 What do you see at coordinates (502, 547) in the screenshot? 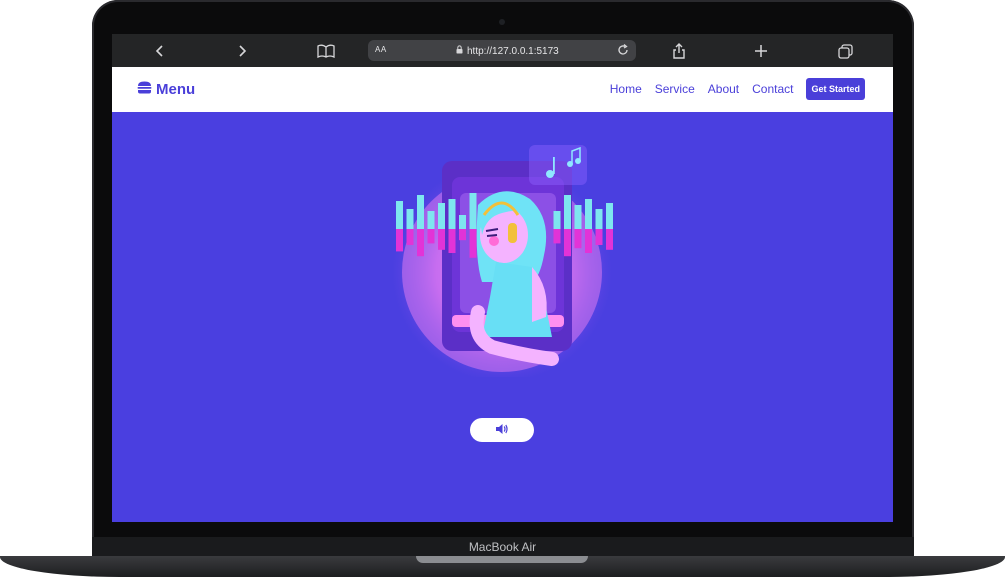
I see `device-label: MacBook Air` at bounding box center [502, 547].